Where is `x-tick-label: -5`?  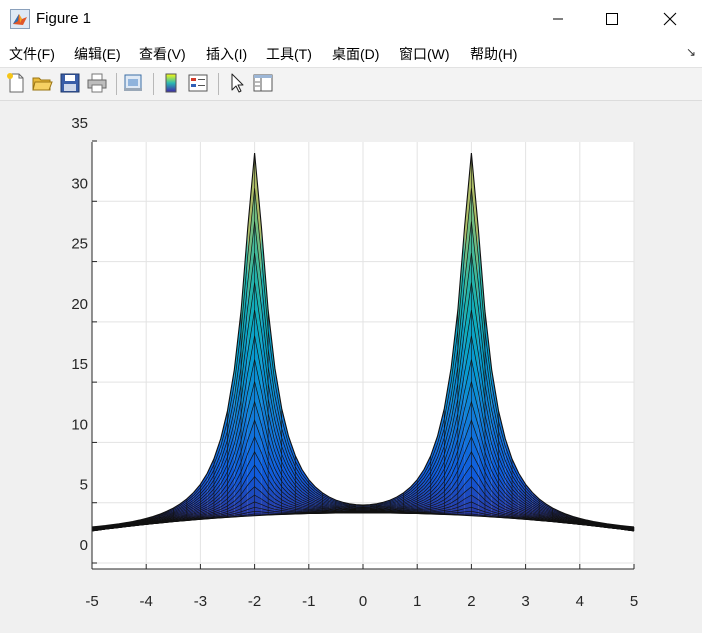 x-tick-label: -5 is located at coordinates (91, 601).